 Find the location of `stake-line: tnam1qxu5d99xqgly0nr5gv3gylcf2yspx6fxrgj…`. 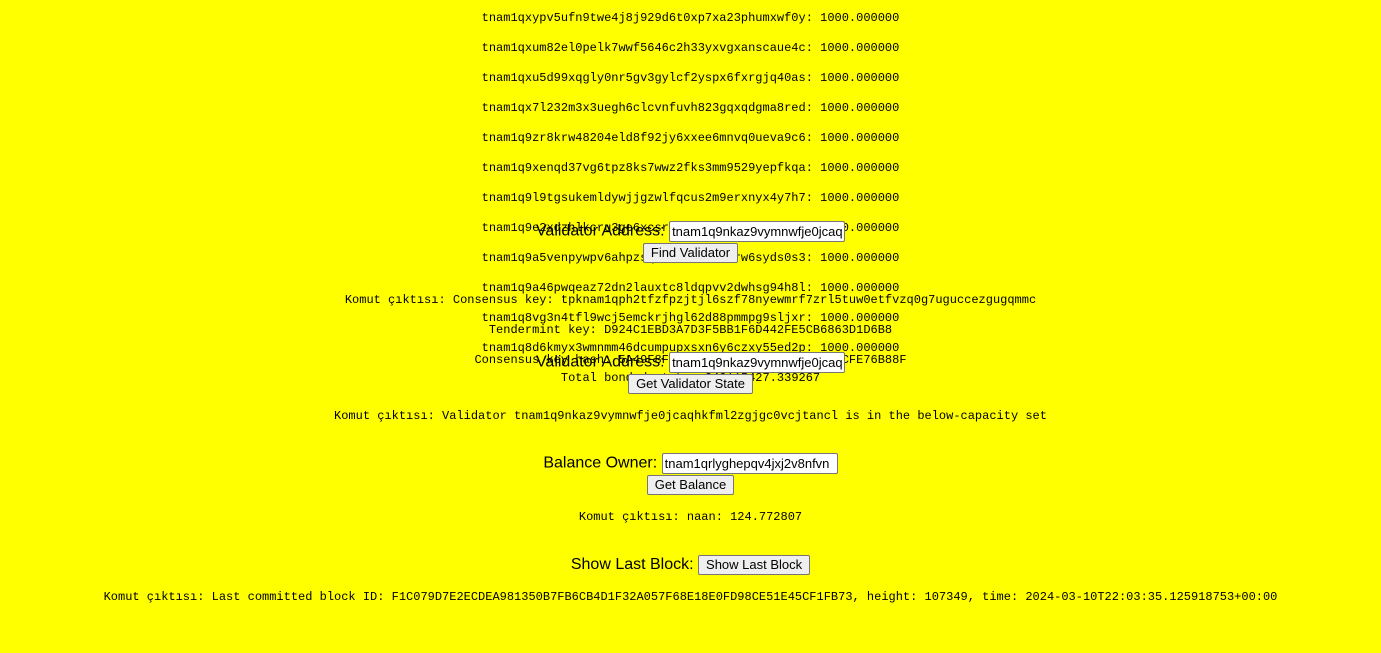

stake-line: tnam1qxu5d99xqgly0nr5gv3gylcf2yspx6fxrgj… is located at coordinates (690, 78).